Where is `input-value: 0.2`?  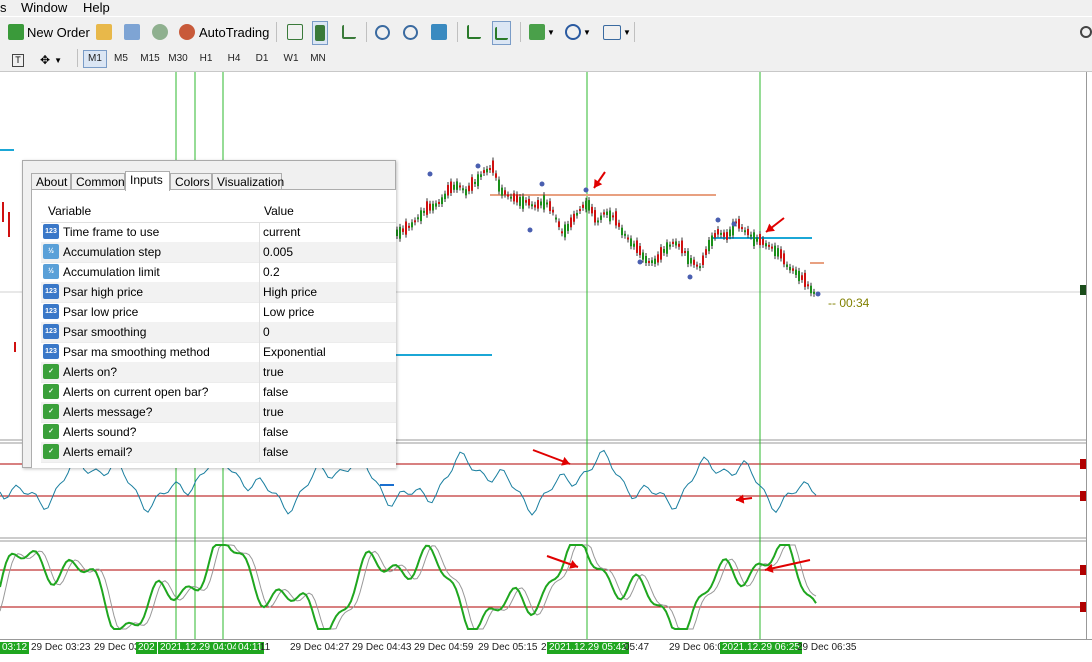 input-value: 0.2 is located at coordinates (271, 272).